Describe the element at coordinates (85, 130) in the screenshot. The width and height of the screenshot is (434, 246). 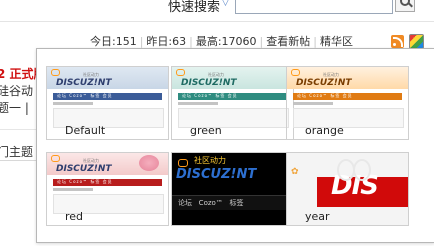
I see `theme-label: Default` at that location.